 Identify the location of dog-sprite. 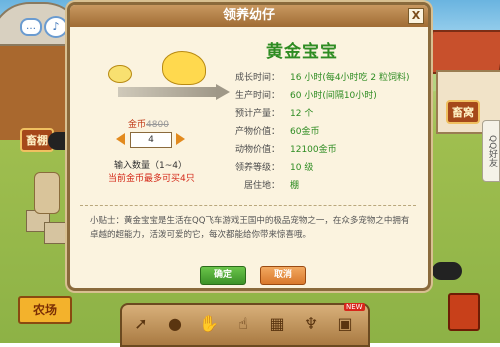
(447, 271).